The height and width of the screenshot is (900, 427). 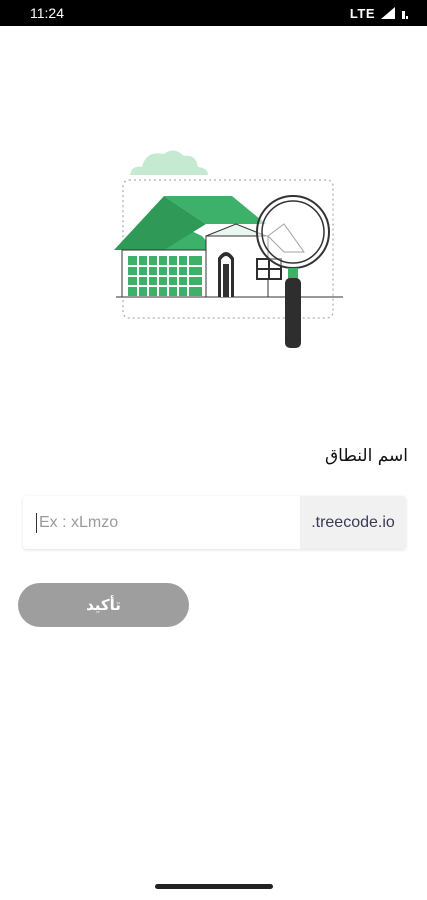 I want to click on status-indicators: LTE, so click(x=379, y=13).